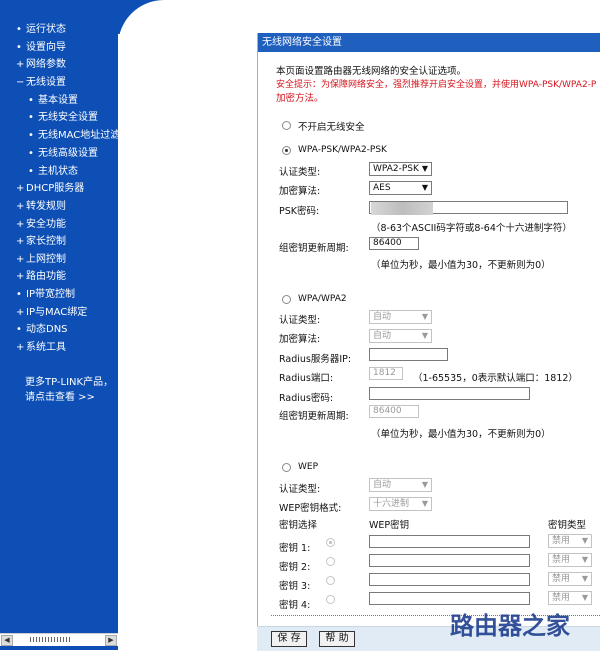 This screenshot has height=651, width=600. I want to click on wep-label: WEP, so click(308, 467).